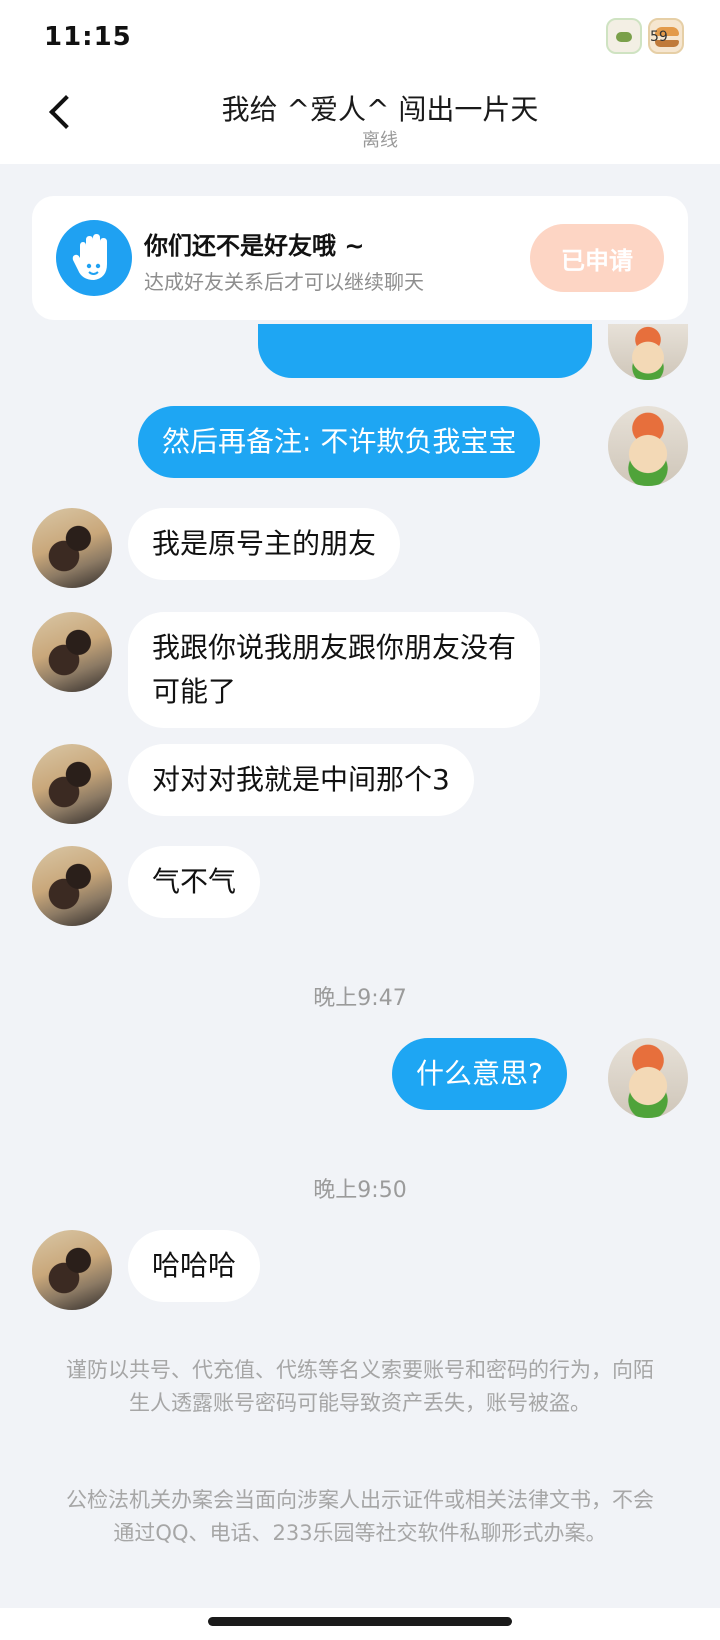 Image resolution: width=720 pixels, height=1640 pixels. I want to click on status-icons, so click(645, 36).